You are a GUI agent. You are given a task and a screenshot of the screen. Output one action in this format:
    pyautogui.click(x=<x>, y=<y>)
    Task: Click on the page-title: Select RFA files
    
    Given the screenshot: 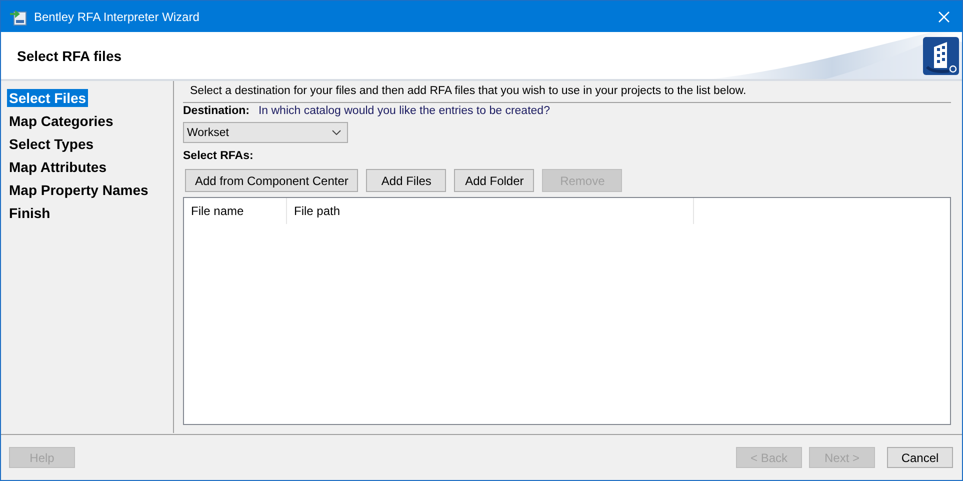 What is the action you would take?
    pyautogui.click(x=70, y=56)
    